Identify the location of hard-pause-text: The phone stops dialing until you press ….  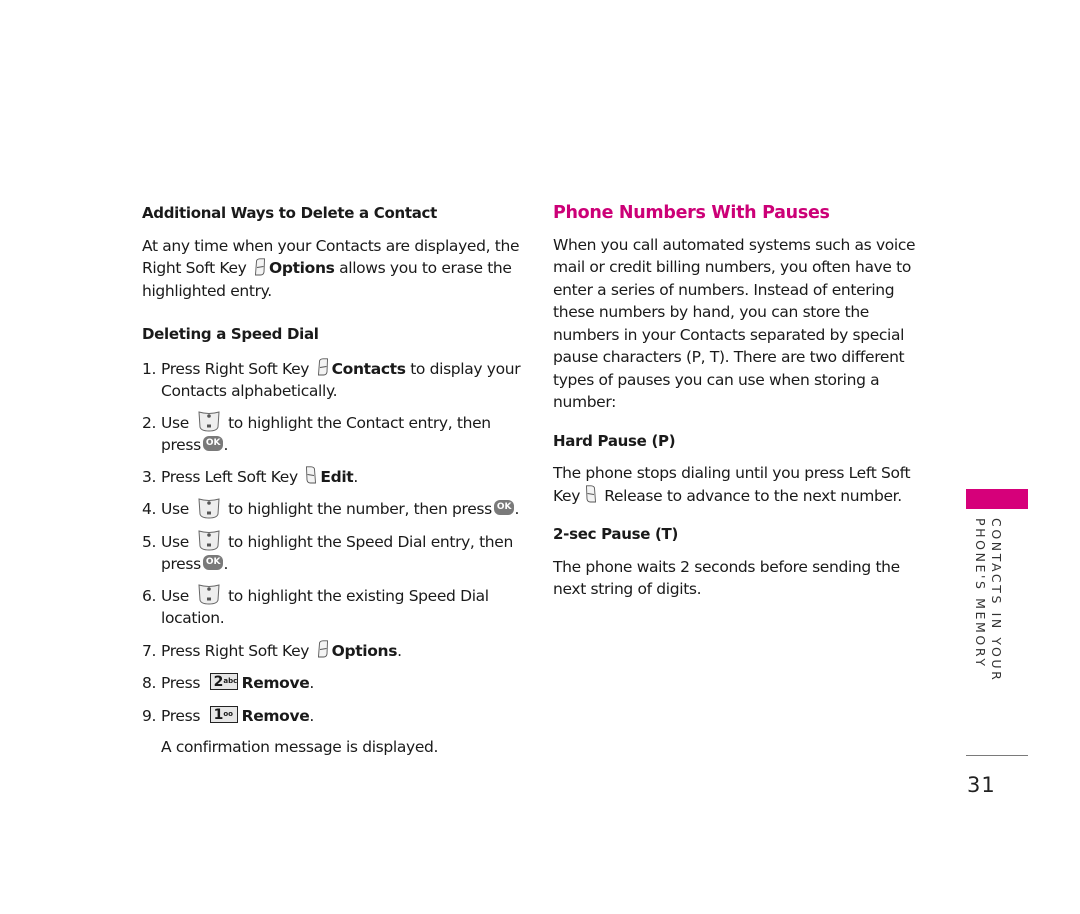
(743, 484).